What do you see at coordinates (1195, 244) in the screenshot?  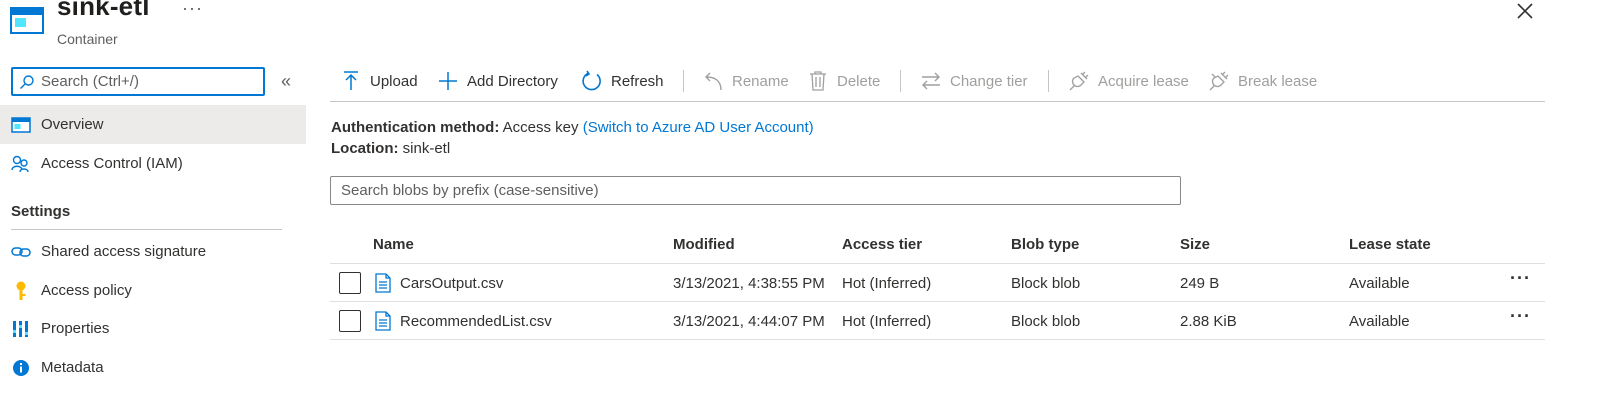 I see `column-header-size: Size` at bounding box center [1195, 244].